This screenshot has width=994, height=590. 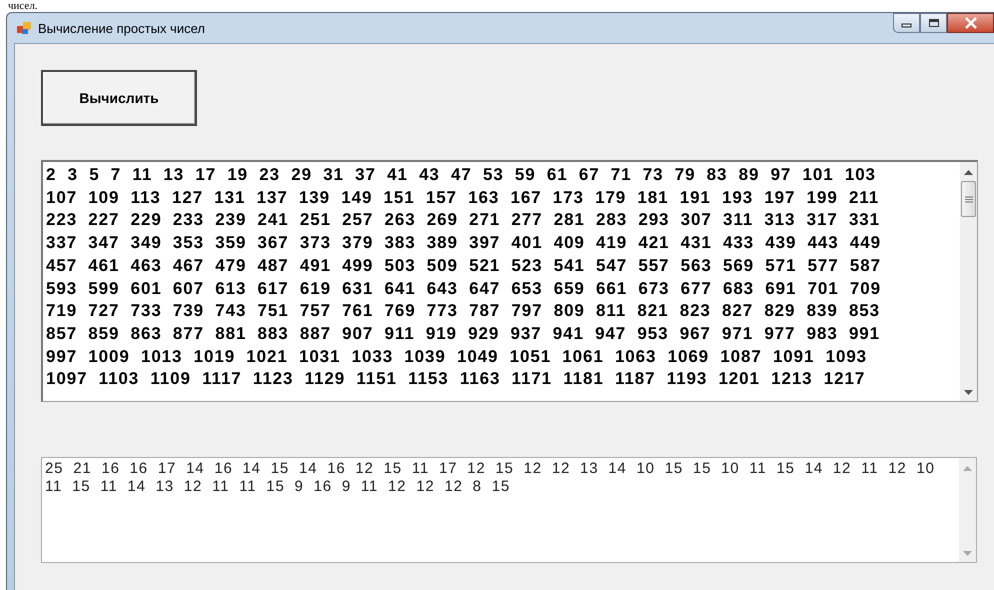 I want to click on close-icon, so click(x=971, y=23).